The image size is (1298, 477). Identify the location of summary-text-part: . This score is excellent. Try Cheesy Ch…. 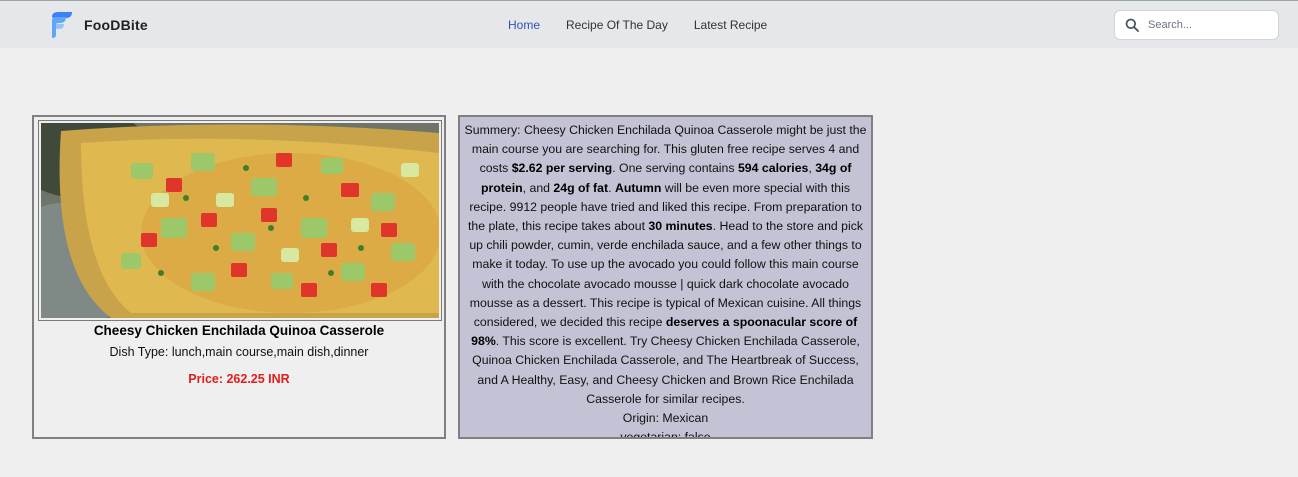
(666, 370).